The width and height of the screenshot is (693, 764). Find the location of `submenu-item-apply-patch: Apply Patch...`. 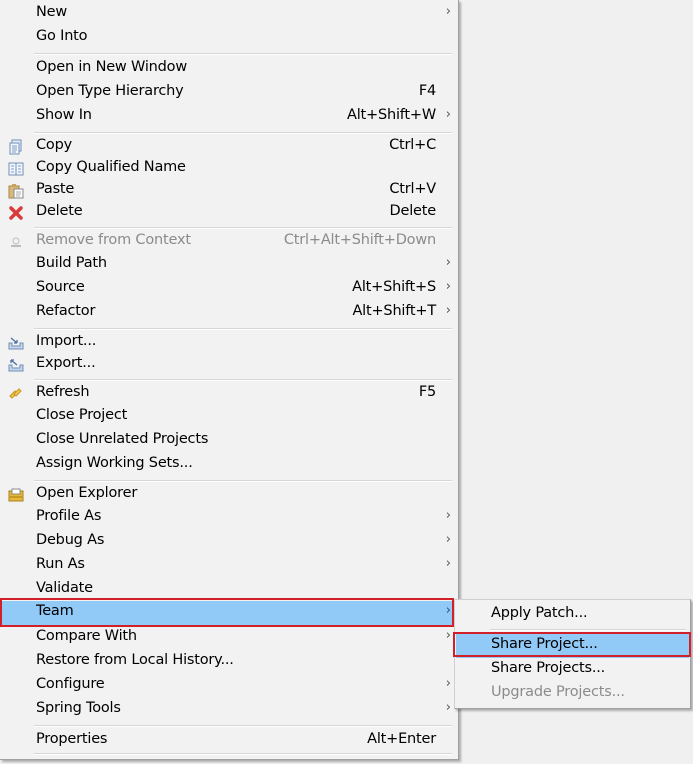

submenu-item-apply-patch: Apply Patch... is located at coordinates (572, 615).